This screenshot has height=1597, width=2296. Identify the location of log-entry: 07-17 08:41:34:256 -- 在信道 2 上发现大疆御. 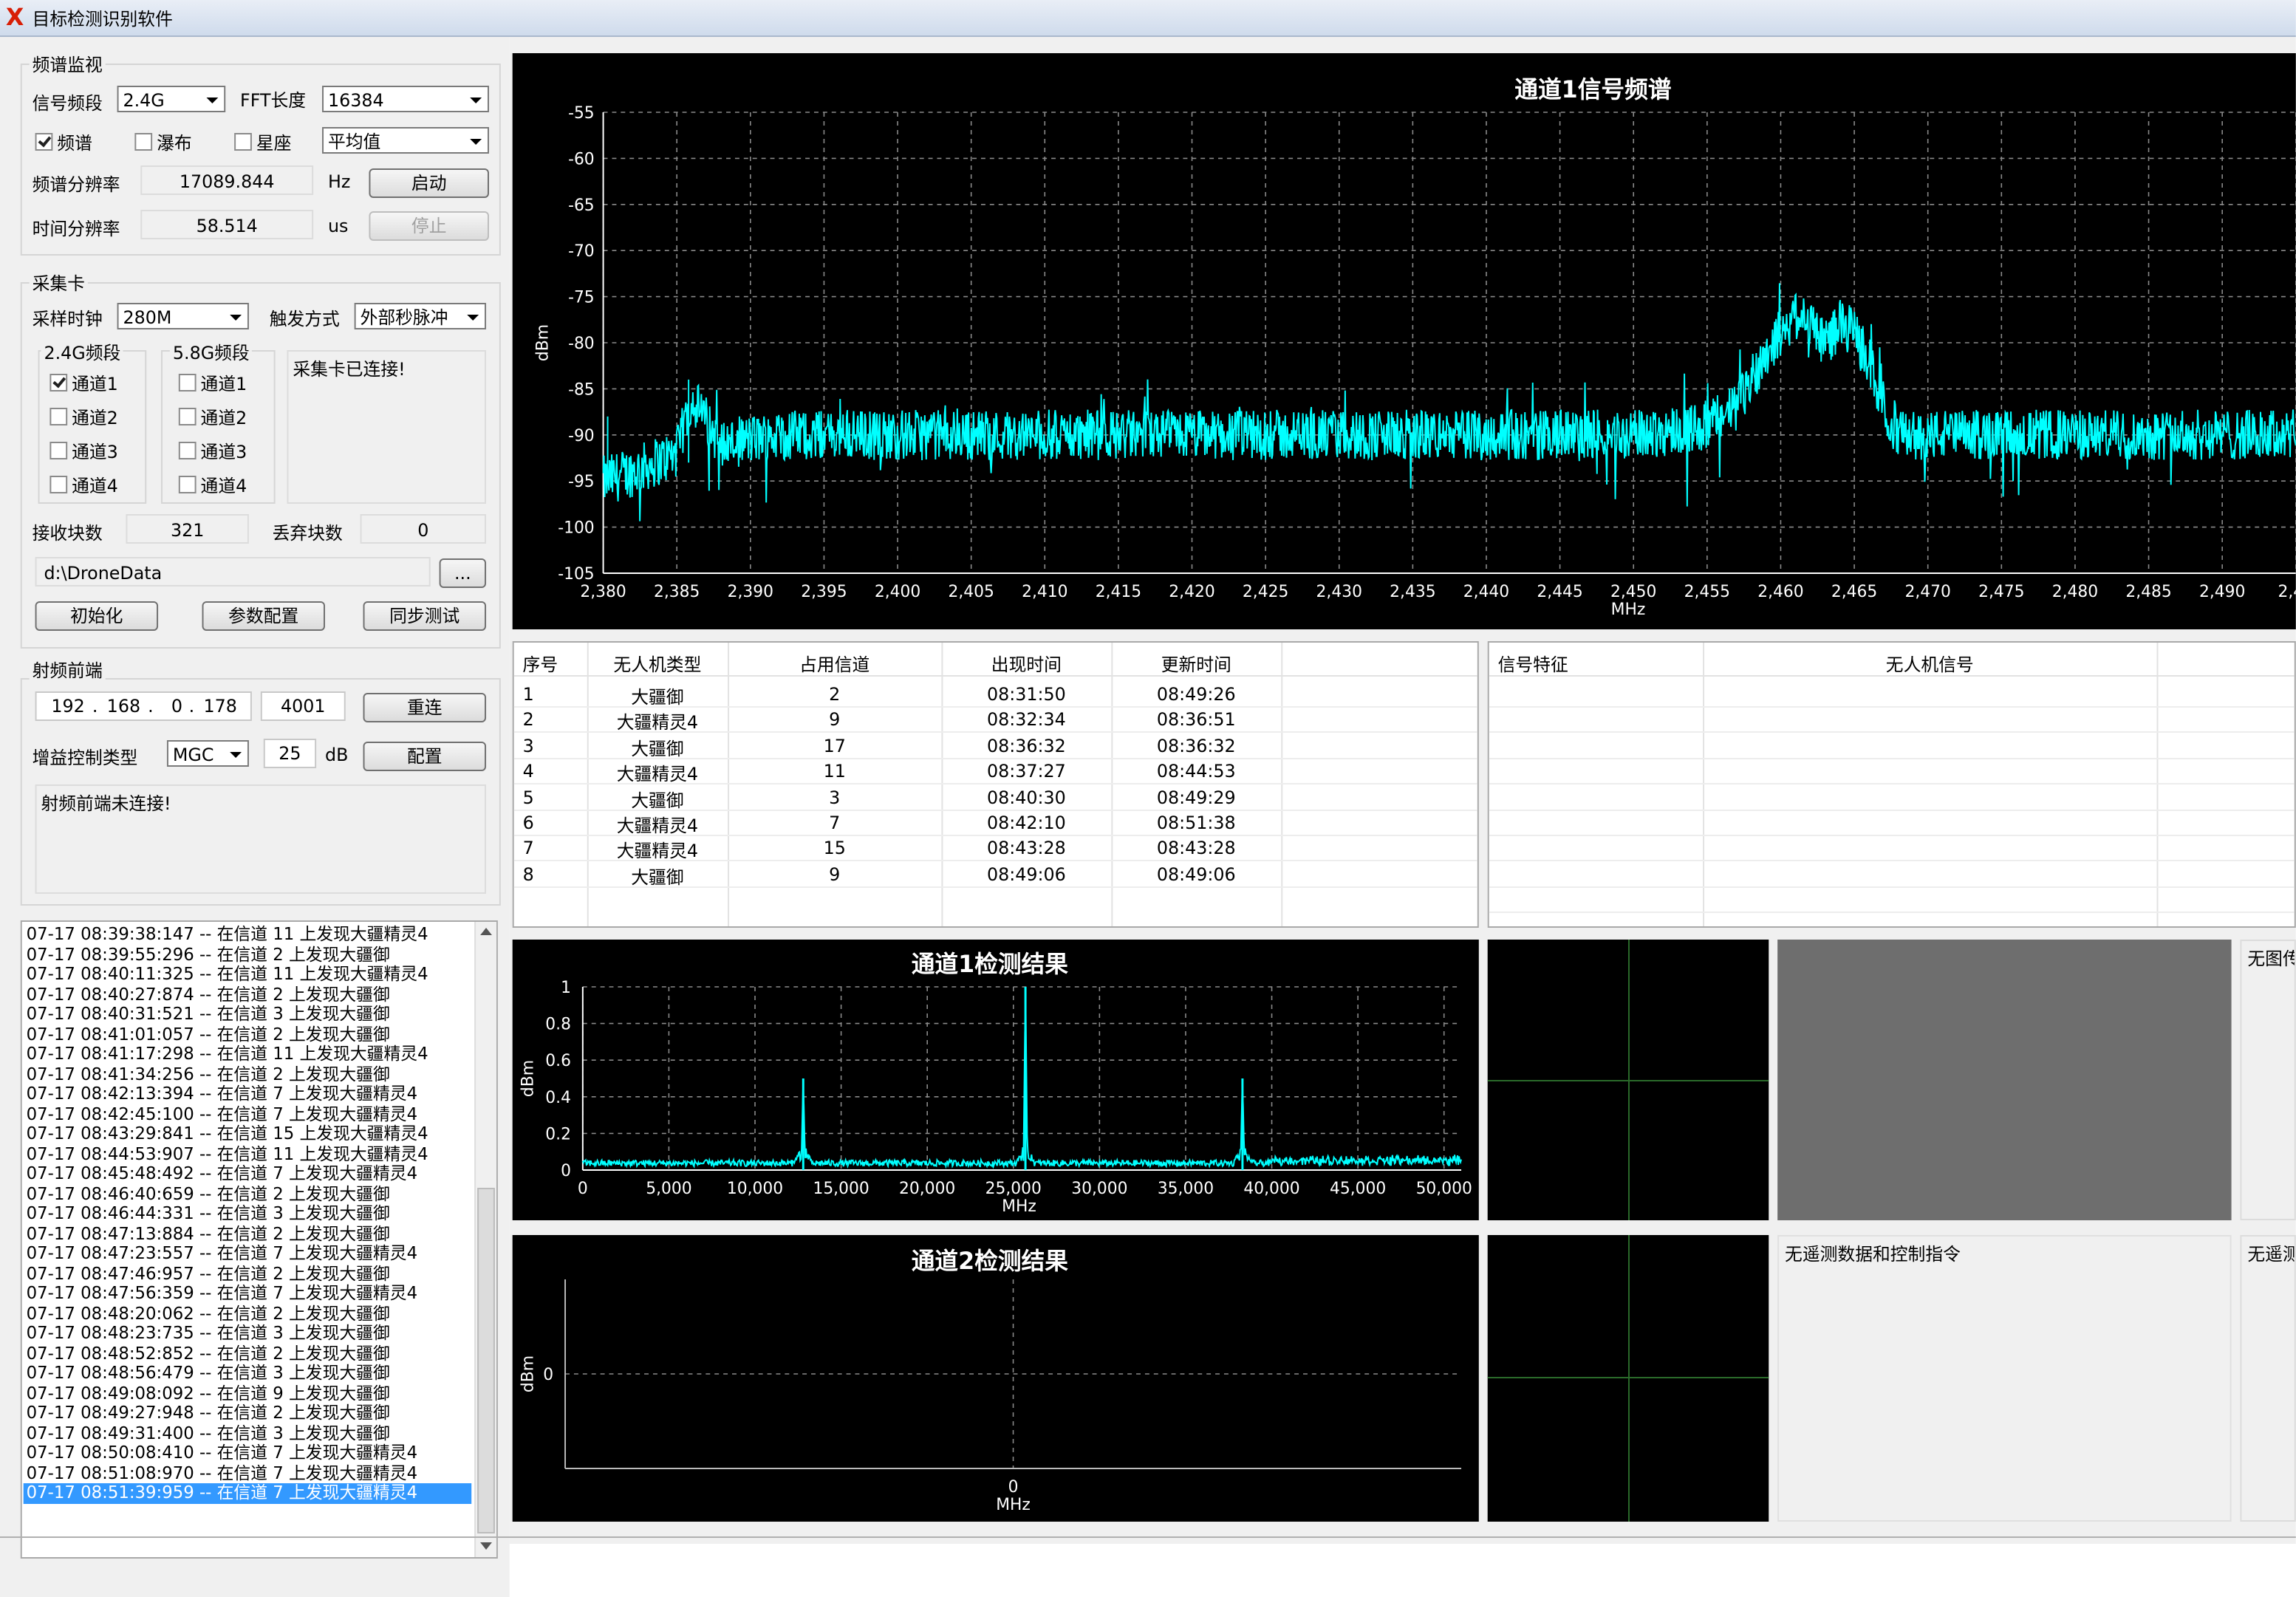
(208, 1074).